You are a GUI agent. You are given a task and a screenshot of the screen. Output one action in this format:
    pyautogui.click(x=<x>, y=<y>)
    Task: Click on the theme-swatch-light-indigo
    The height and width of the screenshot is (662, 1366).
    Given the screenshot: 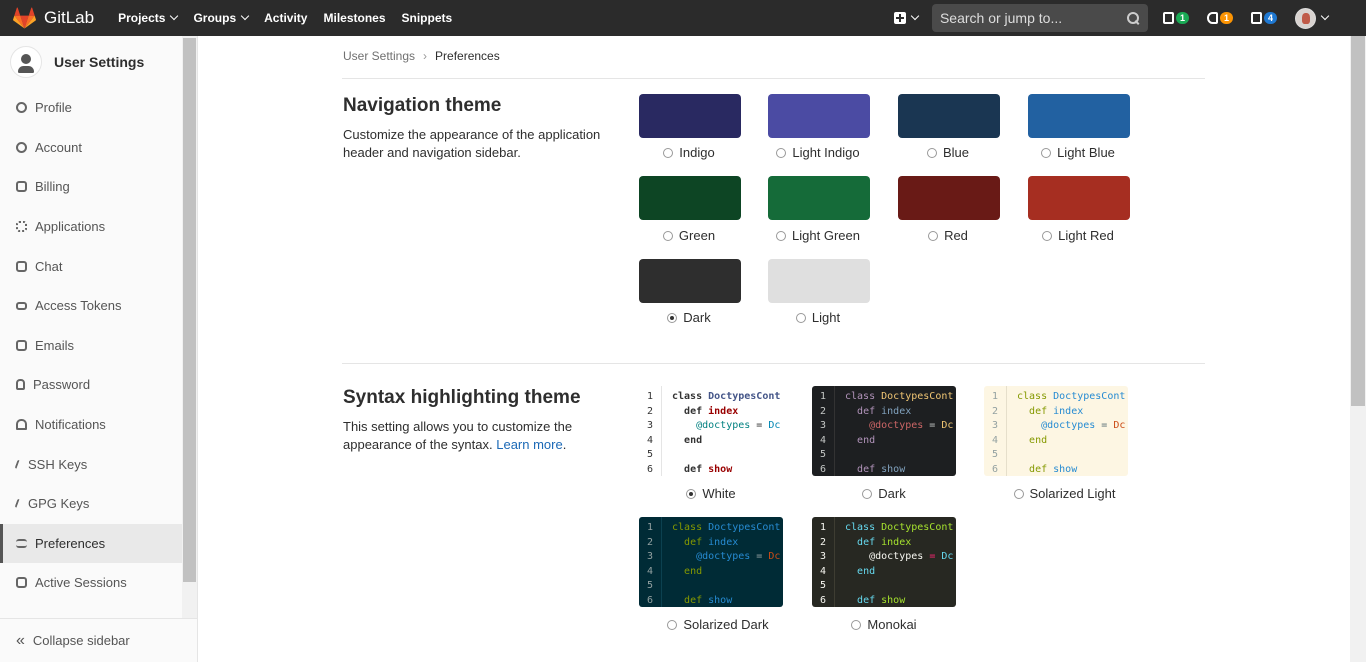 What is the action you would take?
    pyautogui.click(x=819, y=116)
    